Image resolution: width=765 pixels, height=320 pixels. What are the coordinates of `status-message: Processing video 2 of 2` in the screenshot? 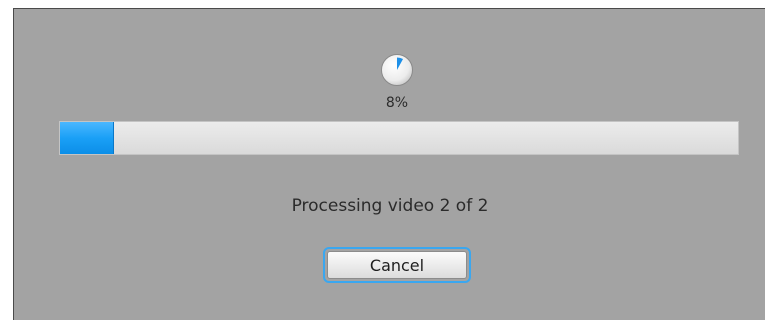 It's located at (390, 206).